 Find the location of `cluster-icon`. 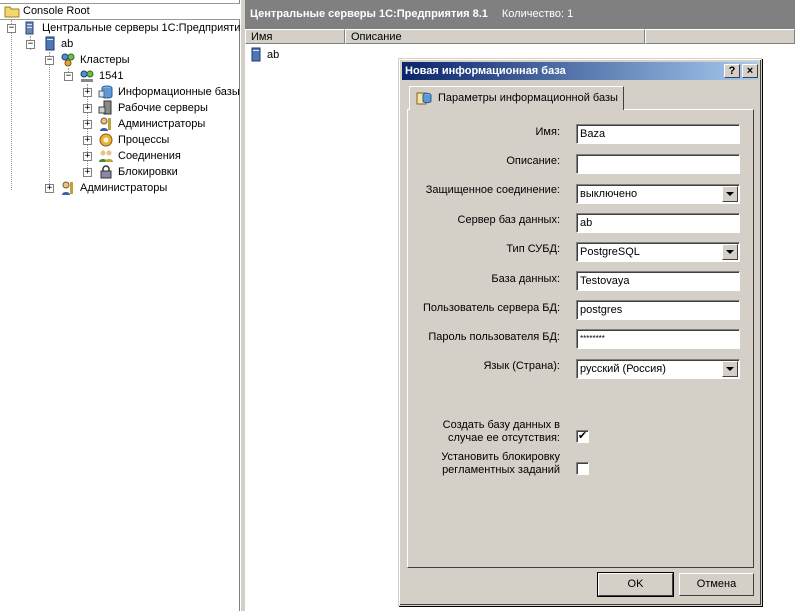

cluster-icon is located at coordinates (87, 76).